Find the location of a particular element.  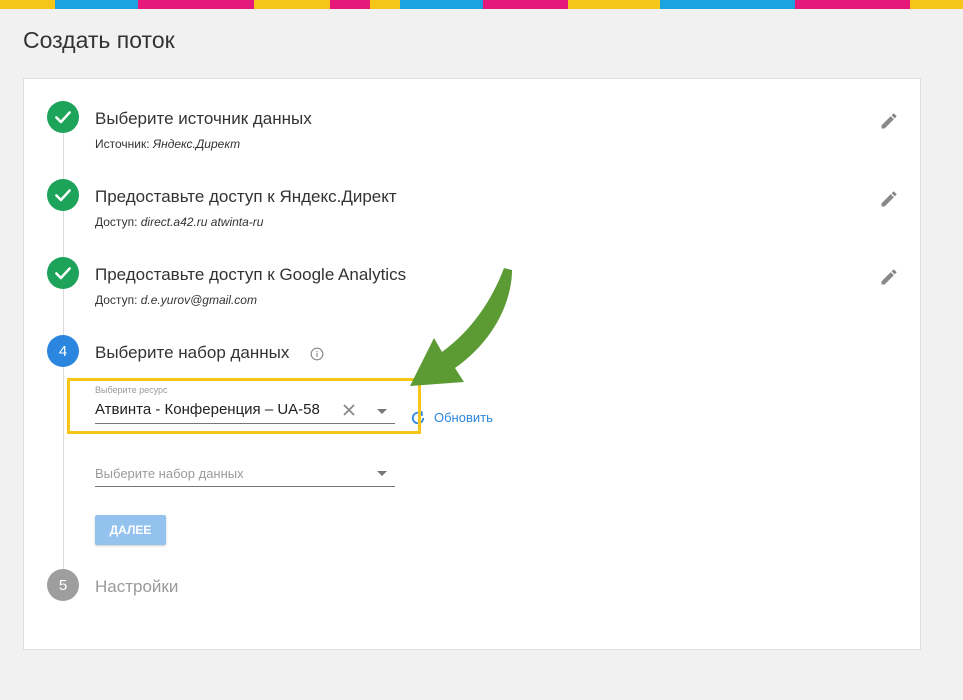

step-1-sub-label: Источник: is located at coordinates (122, 144).